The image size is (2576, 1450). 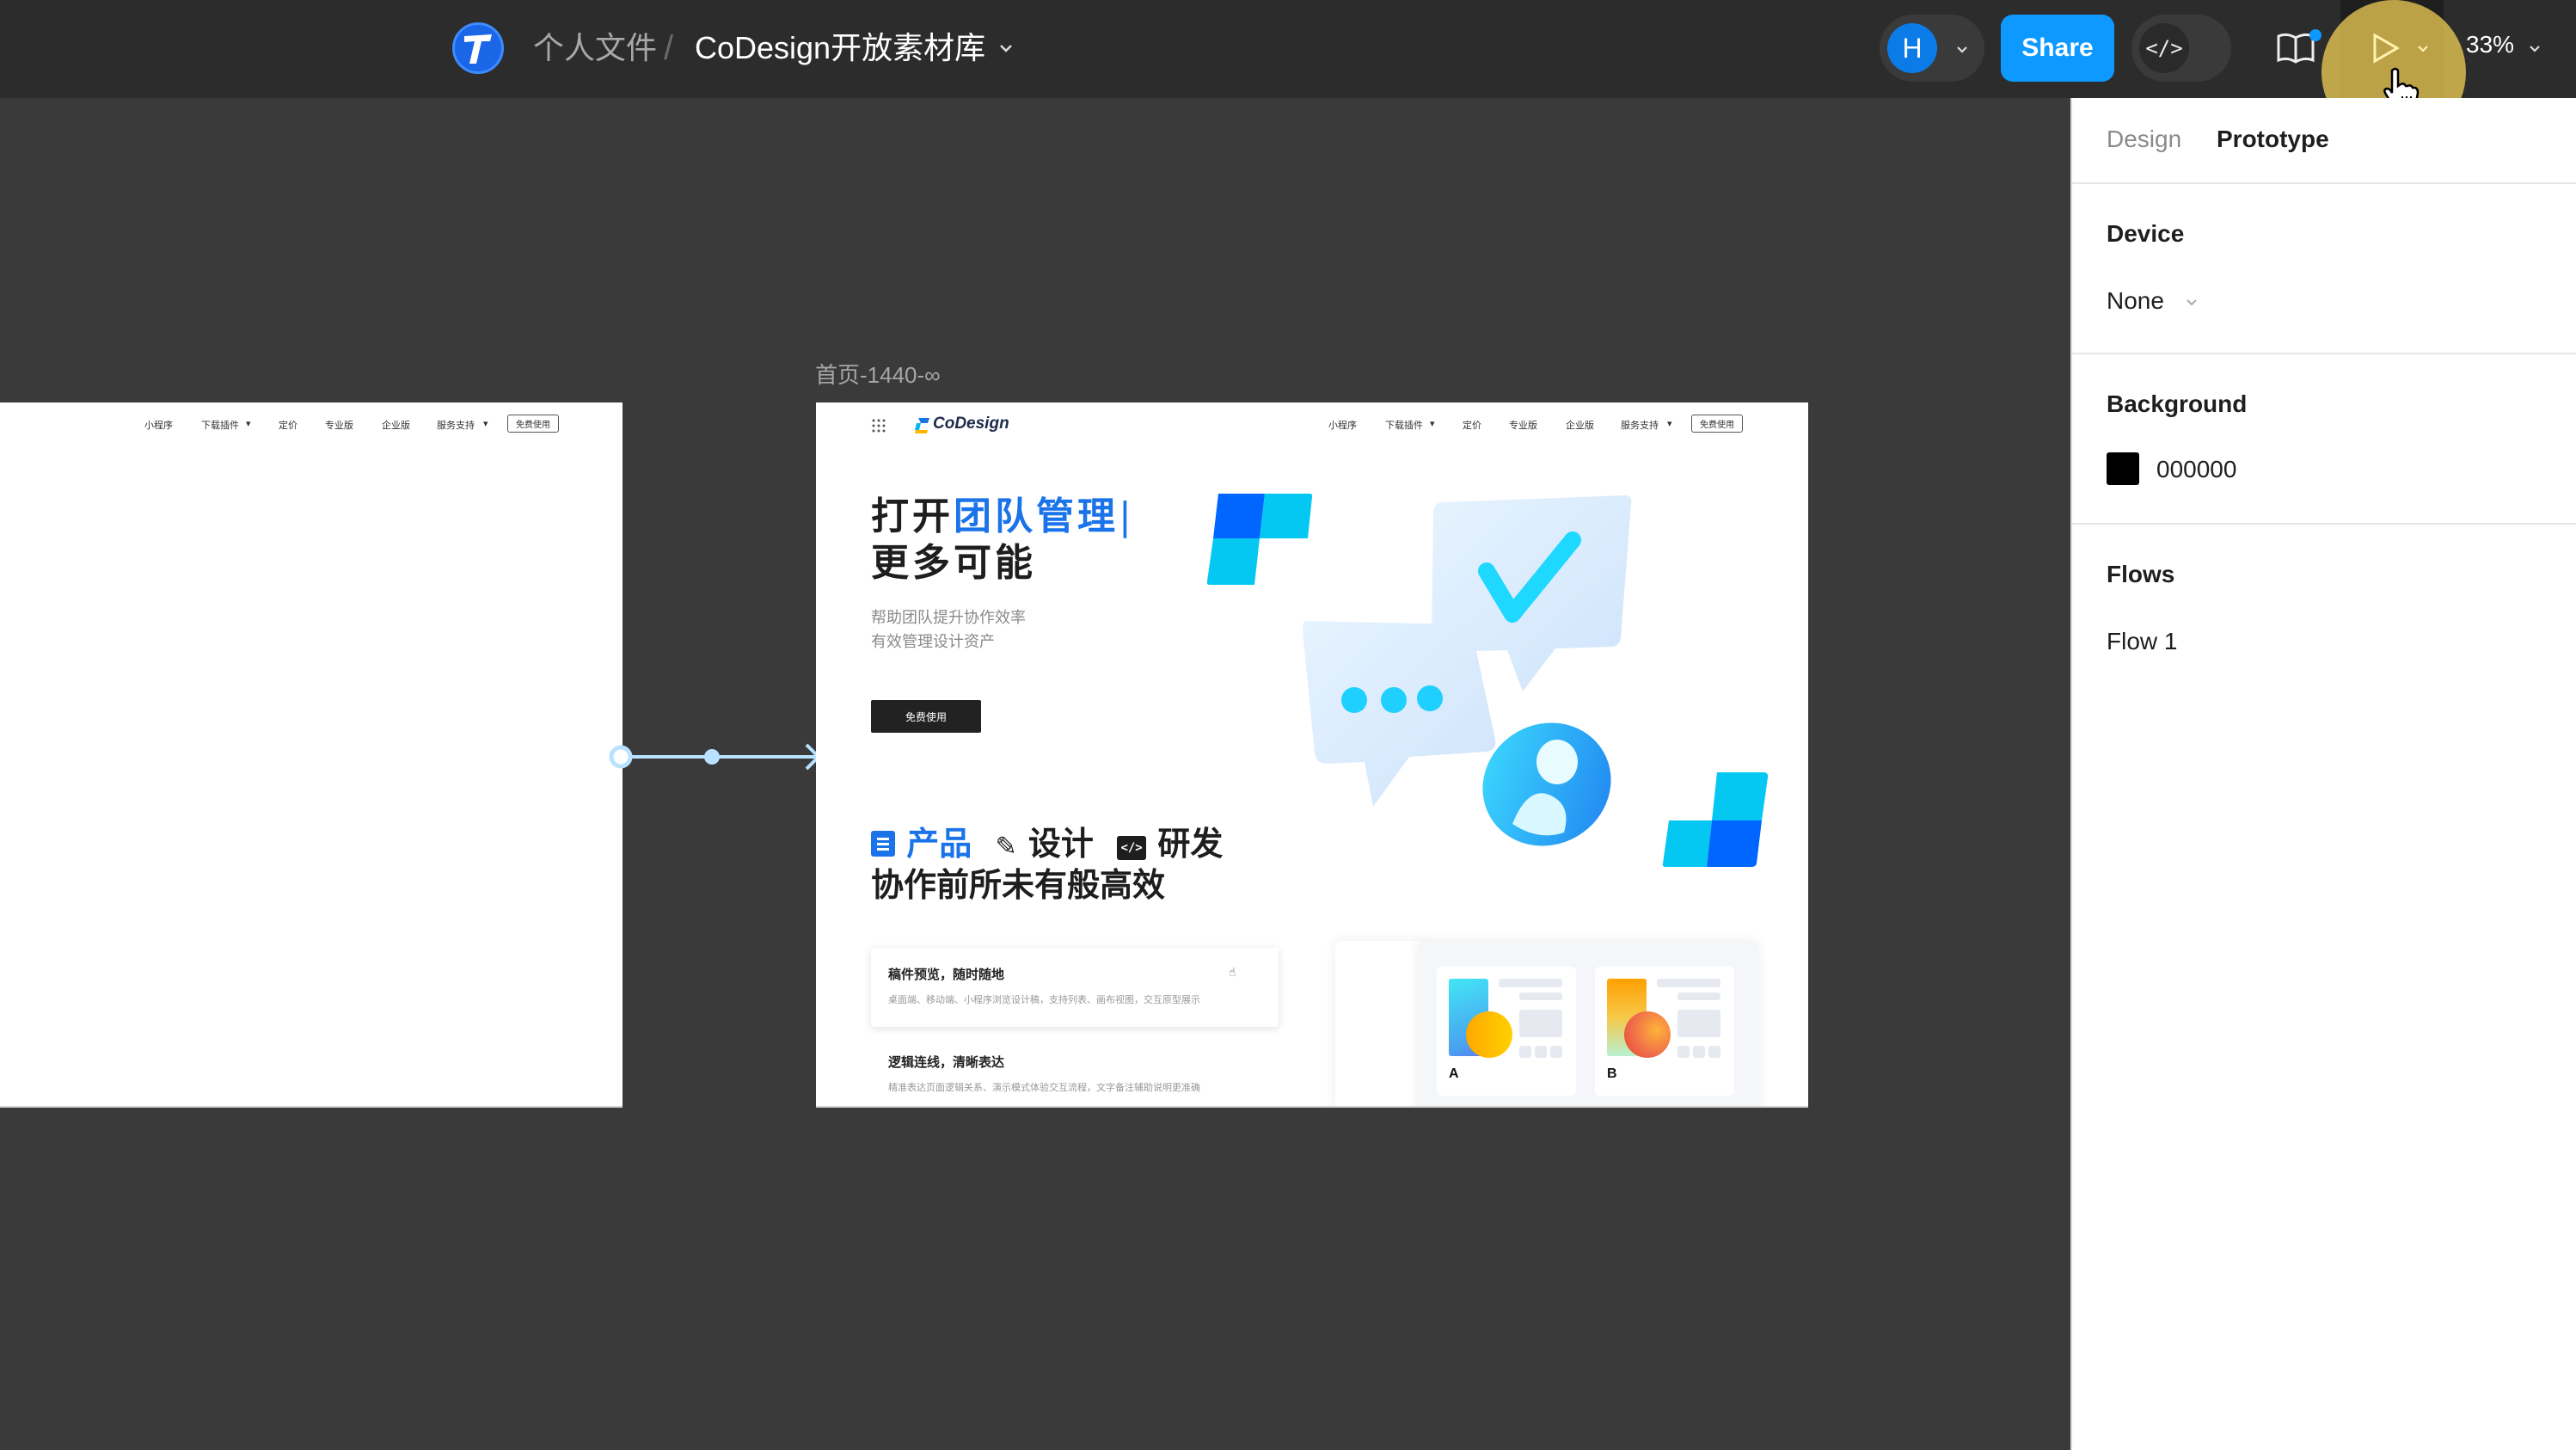 I want to click on panel-tabs: Design Prototype, so click(x=2324, y=141).